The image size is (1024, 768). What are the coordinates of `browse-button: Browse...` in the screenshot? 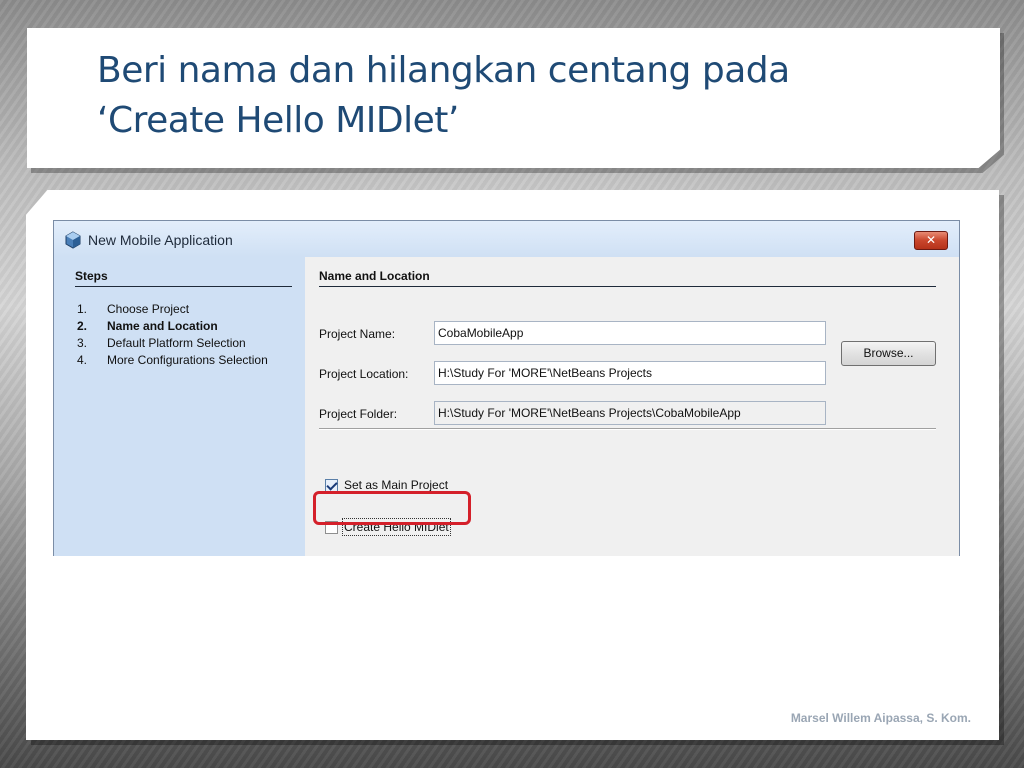 It's located at (888, 353).